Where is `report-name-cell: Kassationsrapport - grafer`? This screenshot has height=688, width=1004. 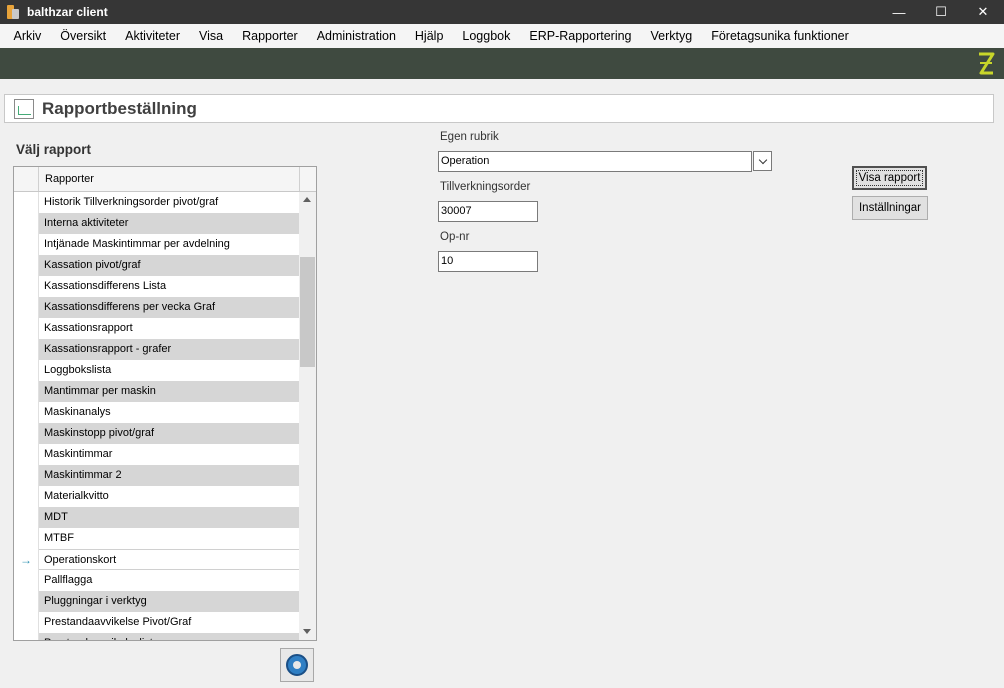 report-name-cell: Kassationsrapport - grafer is located at coordinates (169, 349).